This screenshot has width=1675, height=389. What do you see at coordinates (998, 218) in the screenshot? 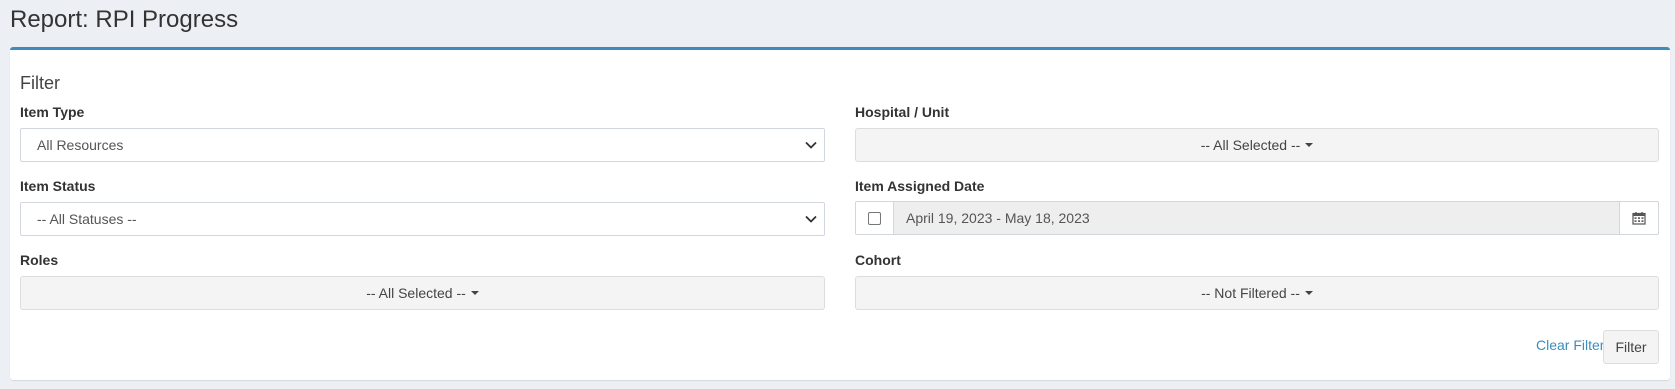
I see `date-range-value: April 19, 2023 - May 18, 2023` at bounding box center [998, 218].